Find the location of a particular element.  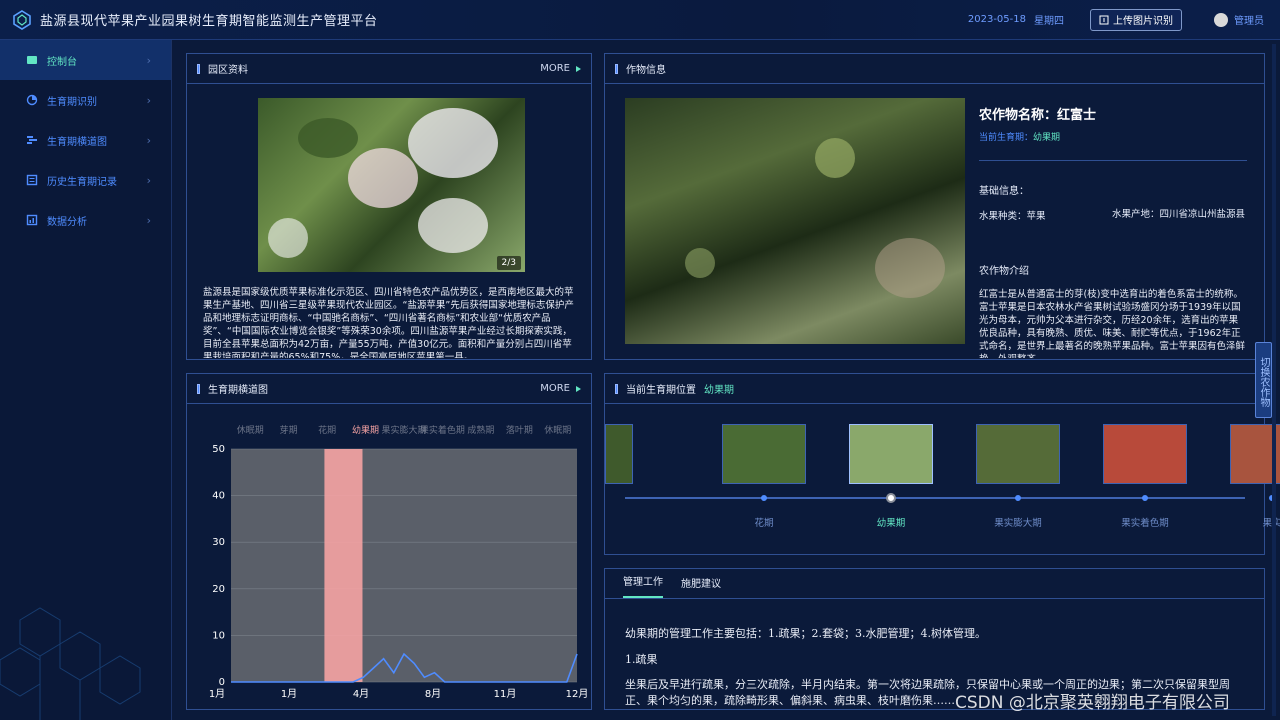

y-tick-label: 30 is located at coordinates (218, 542).